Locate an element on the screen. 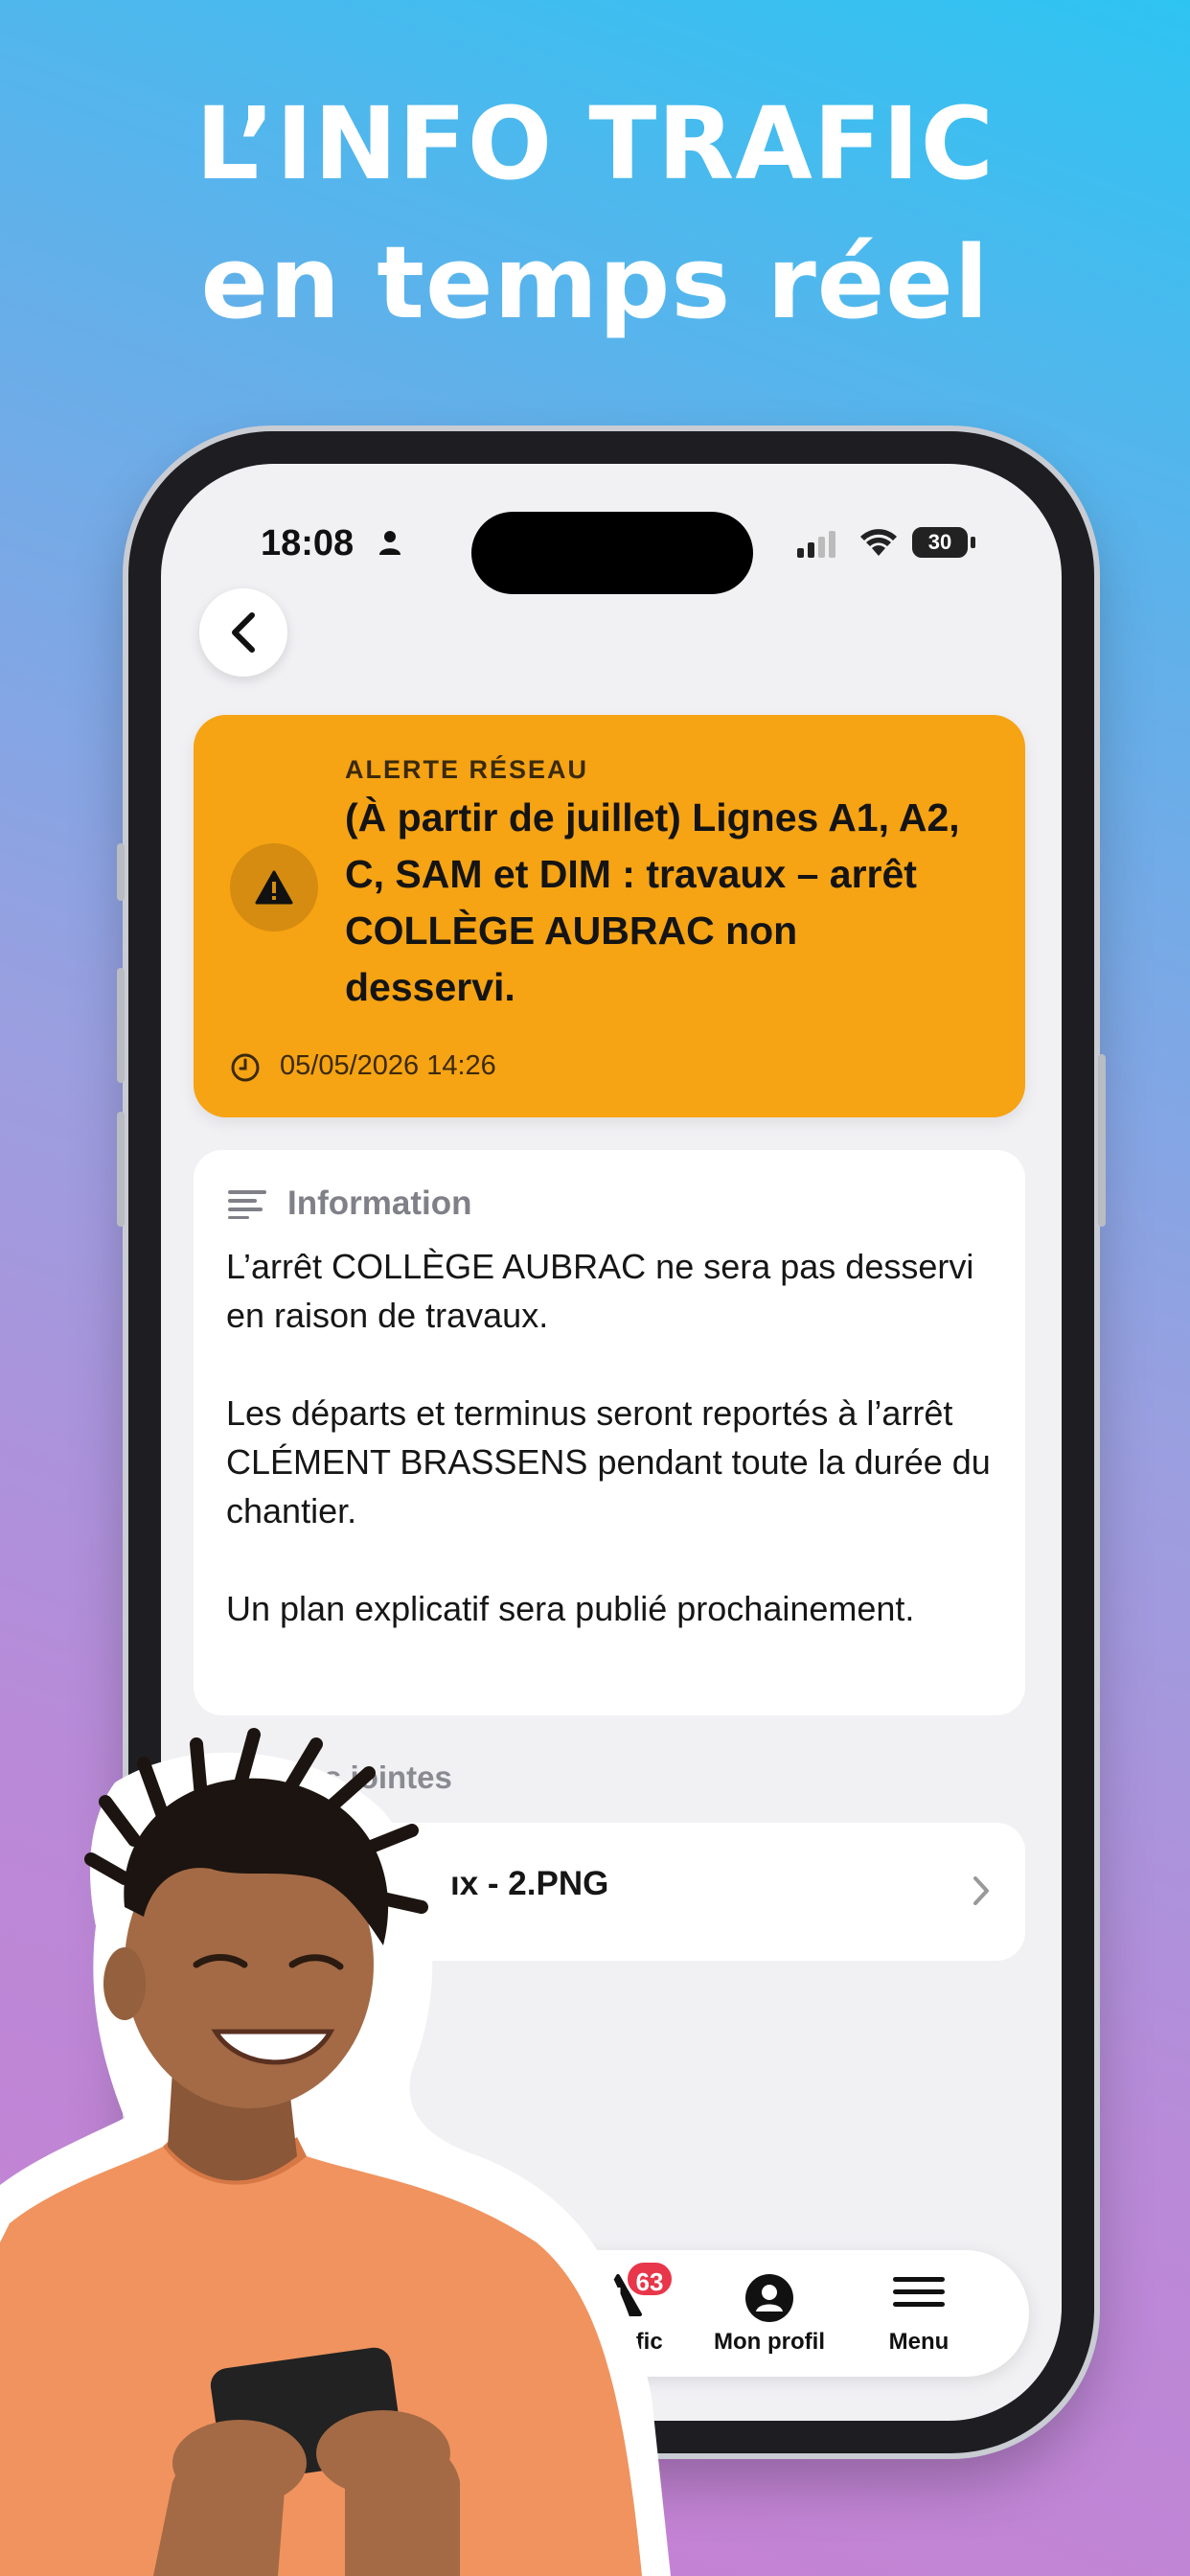 The width and height of the screenshot is (1190, 2576). phone-volume-up is located at coordinates (121, 1025).